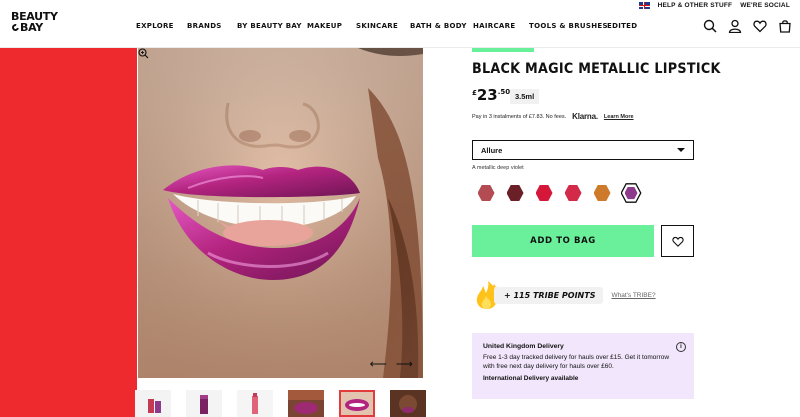 The height and width of the screenshot is (417, 800). Describe the element at coordinates (531, 378) in the screenshot. I see `international-delivery-label: International Delivery available` at that location.